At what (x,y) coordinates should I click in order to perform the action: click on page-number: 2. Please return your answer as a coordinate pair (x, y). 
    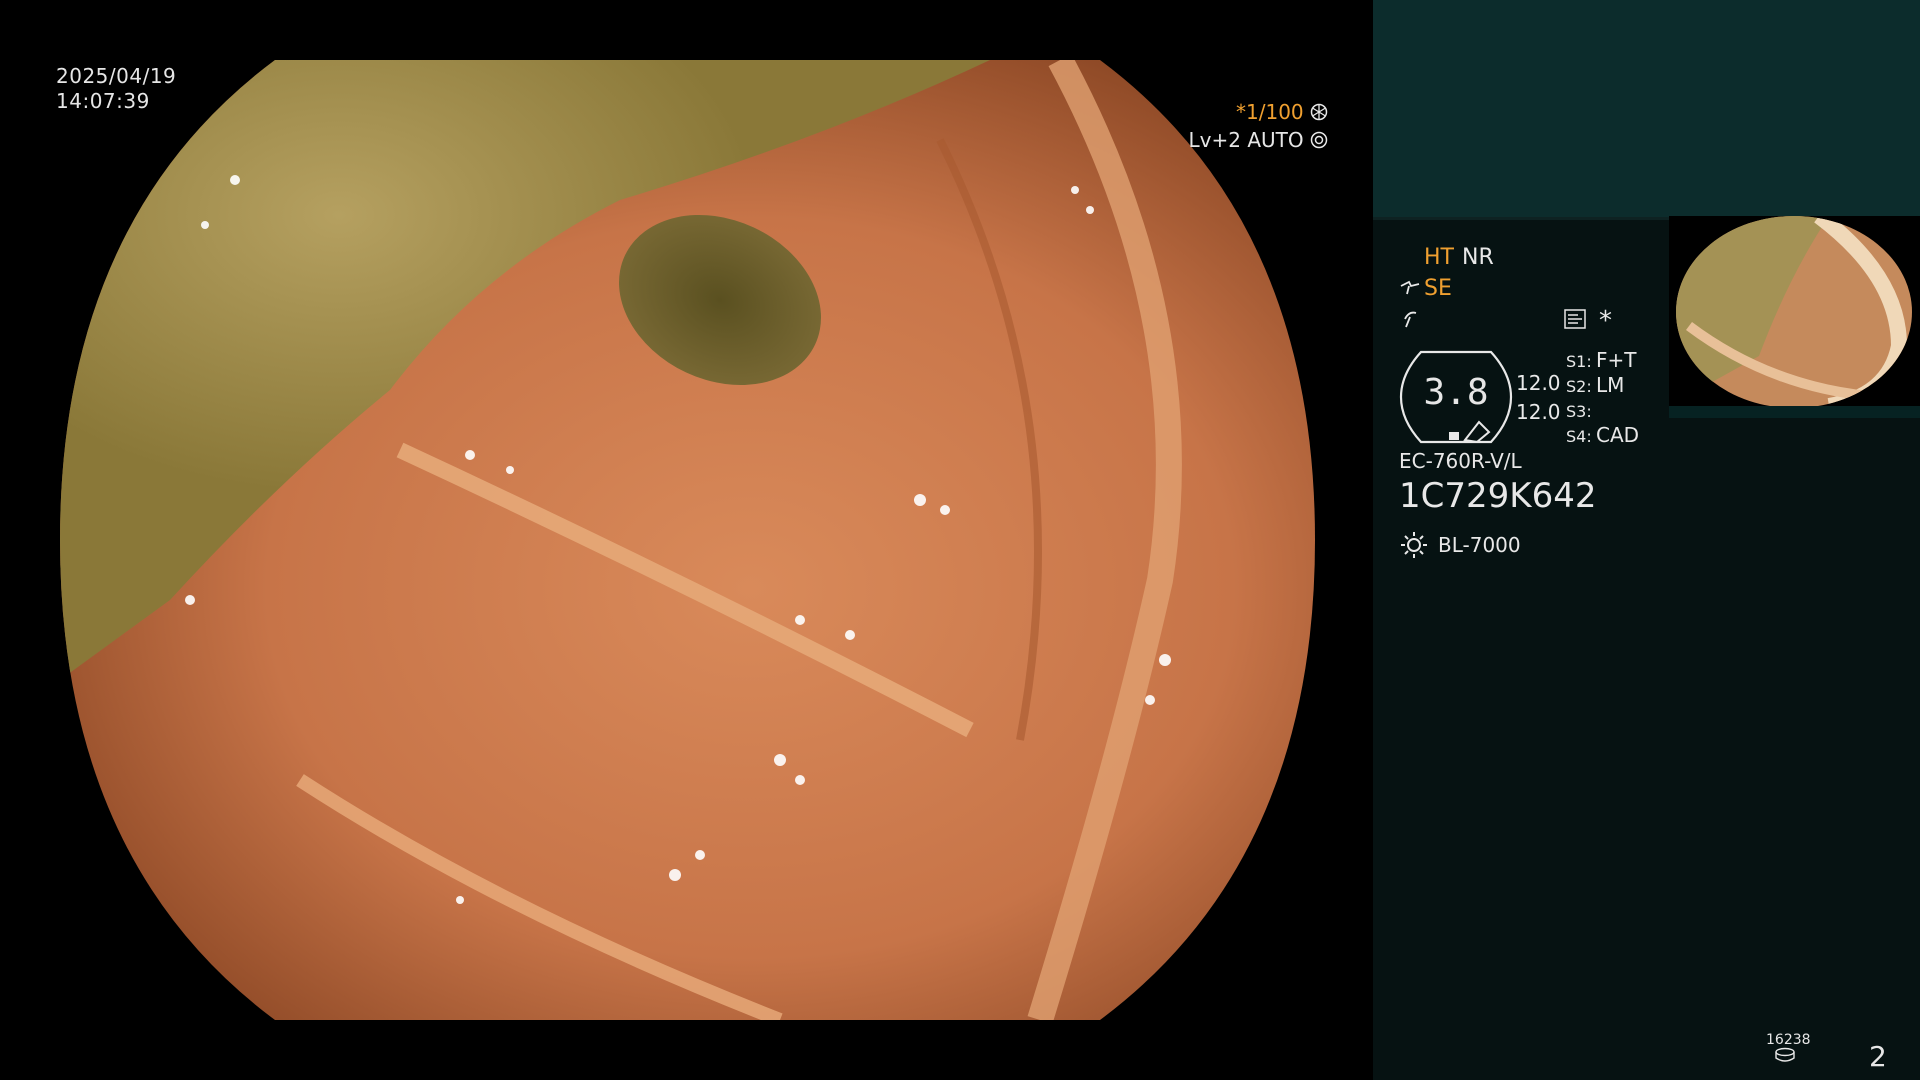
    Looking at the image, I should click on (1878, 1056).